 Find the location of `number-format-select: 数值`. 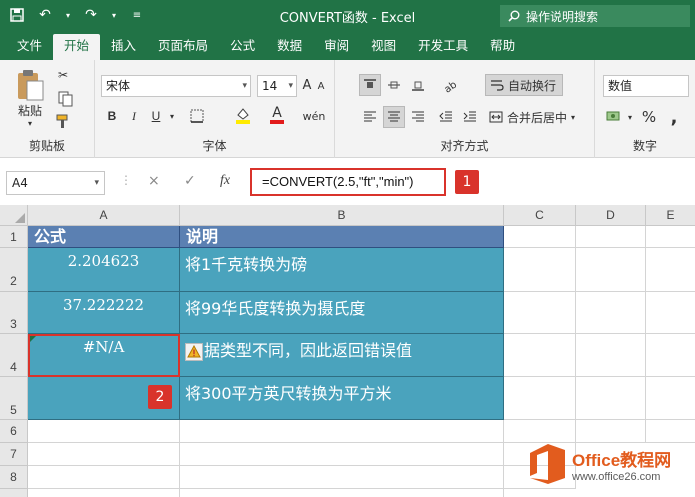

number-format-select: 数值 is located at coordinates (646, 86).